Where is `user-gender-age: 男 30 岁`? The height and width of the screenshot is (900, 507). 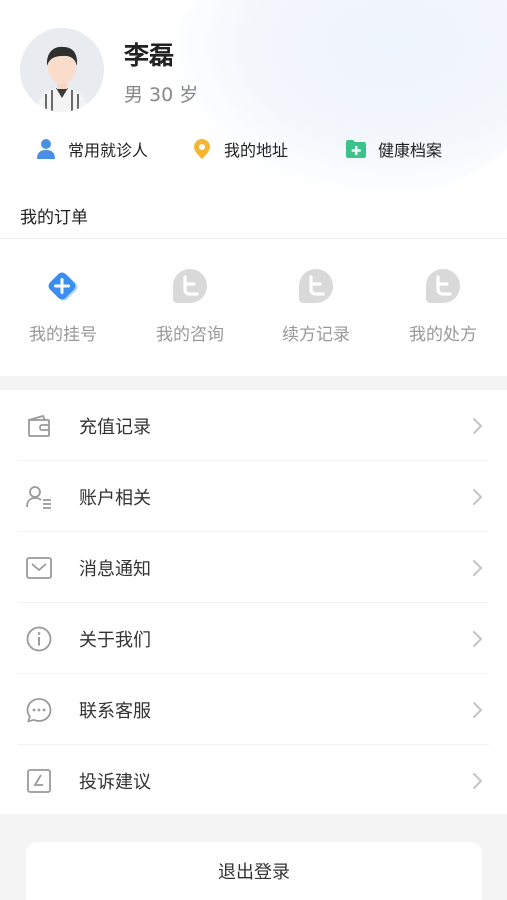 user-gender-age: 男 30 岁 is located at coordinates (161, 95).